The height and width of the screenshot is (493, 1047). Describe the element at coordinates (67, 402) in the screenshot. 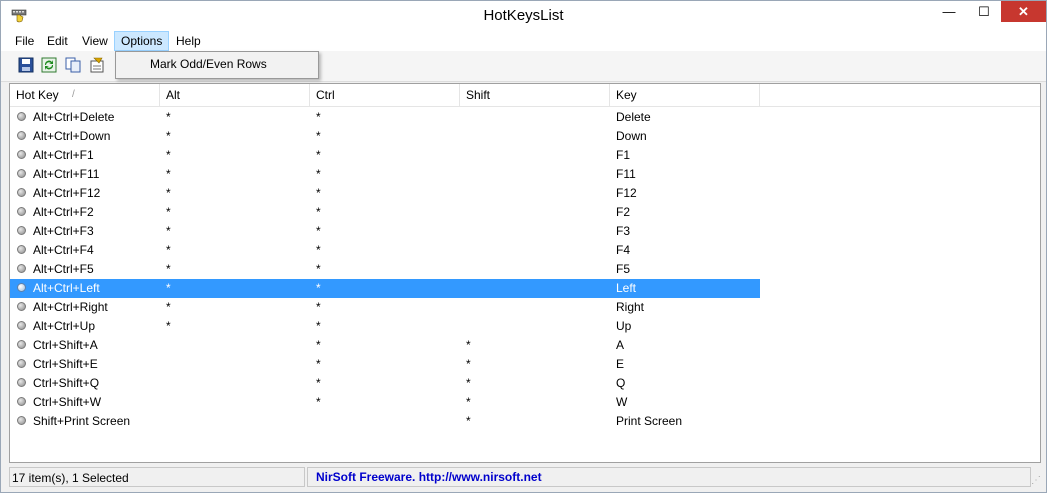

I see `cell-hot-key: Ctrl+Shift+W` at that location.